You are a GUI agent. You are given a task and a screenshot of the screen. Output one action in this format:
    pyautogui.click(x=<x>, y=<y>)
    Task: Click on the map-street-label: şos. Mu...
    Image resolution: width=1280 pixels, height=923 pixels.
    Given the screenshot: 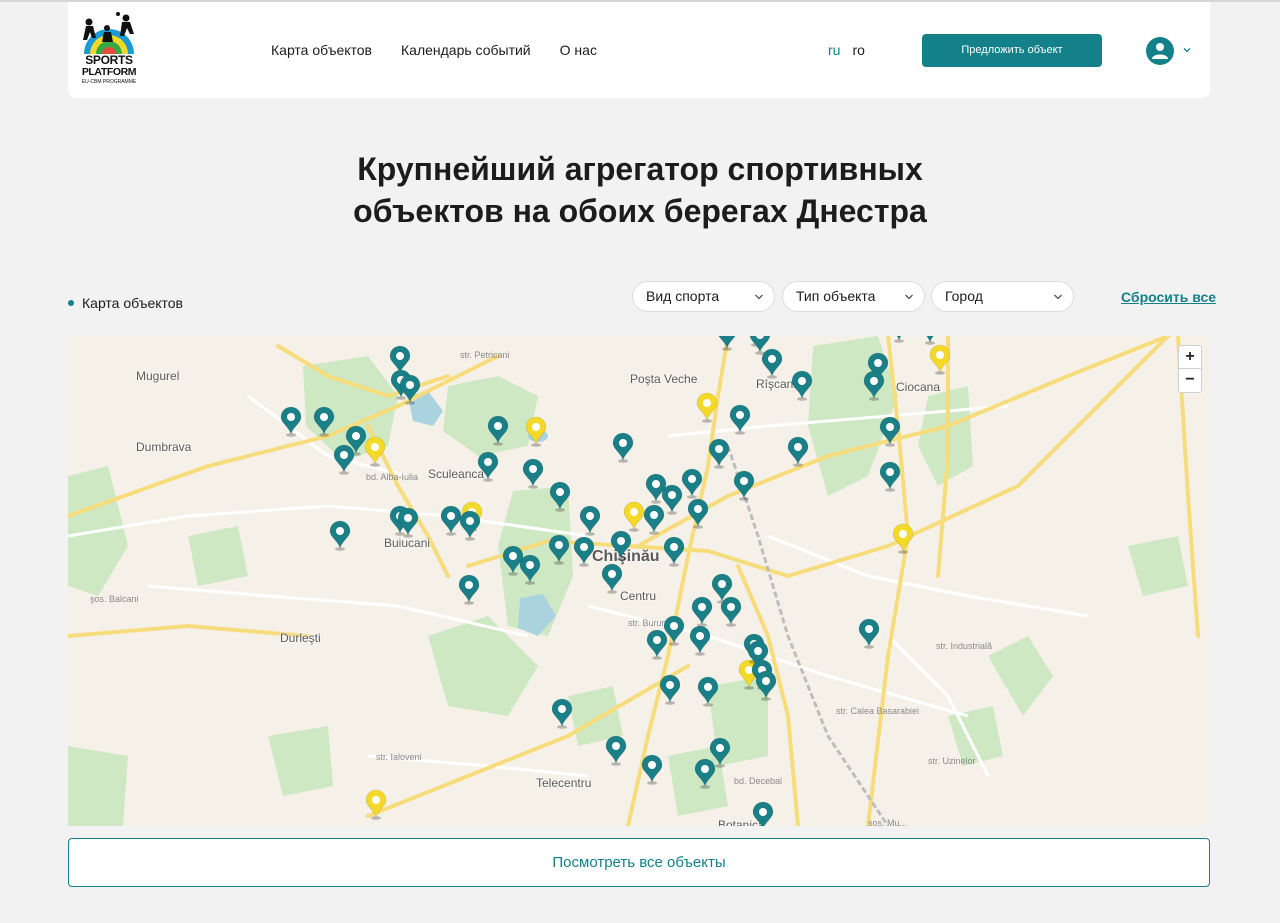 What is the action you would take?
    pyautogui.click(x=888, y=822)
    